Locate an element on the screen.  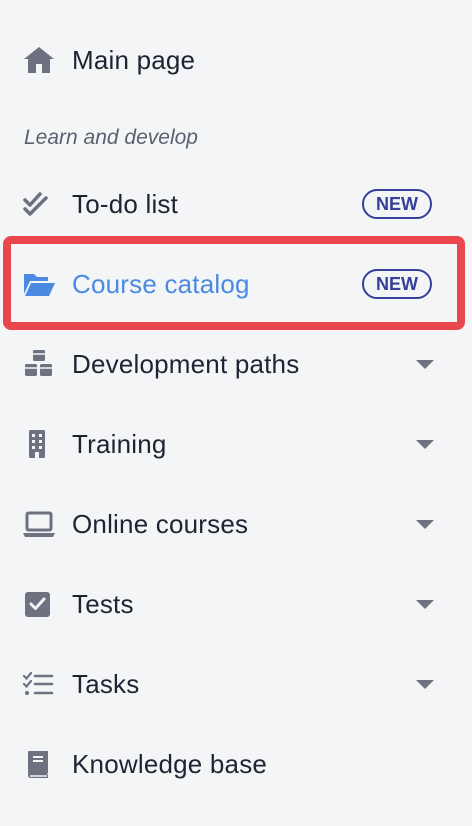
sidebar-item-label: Main page is located at coordinates (134, 59).